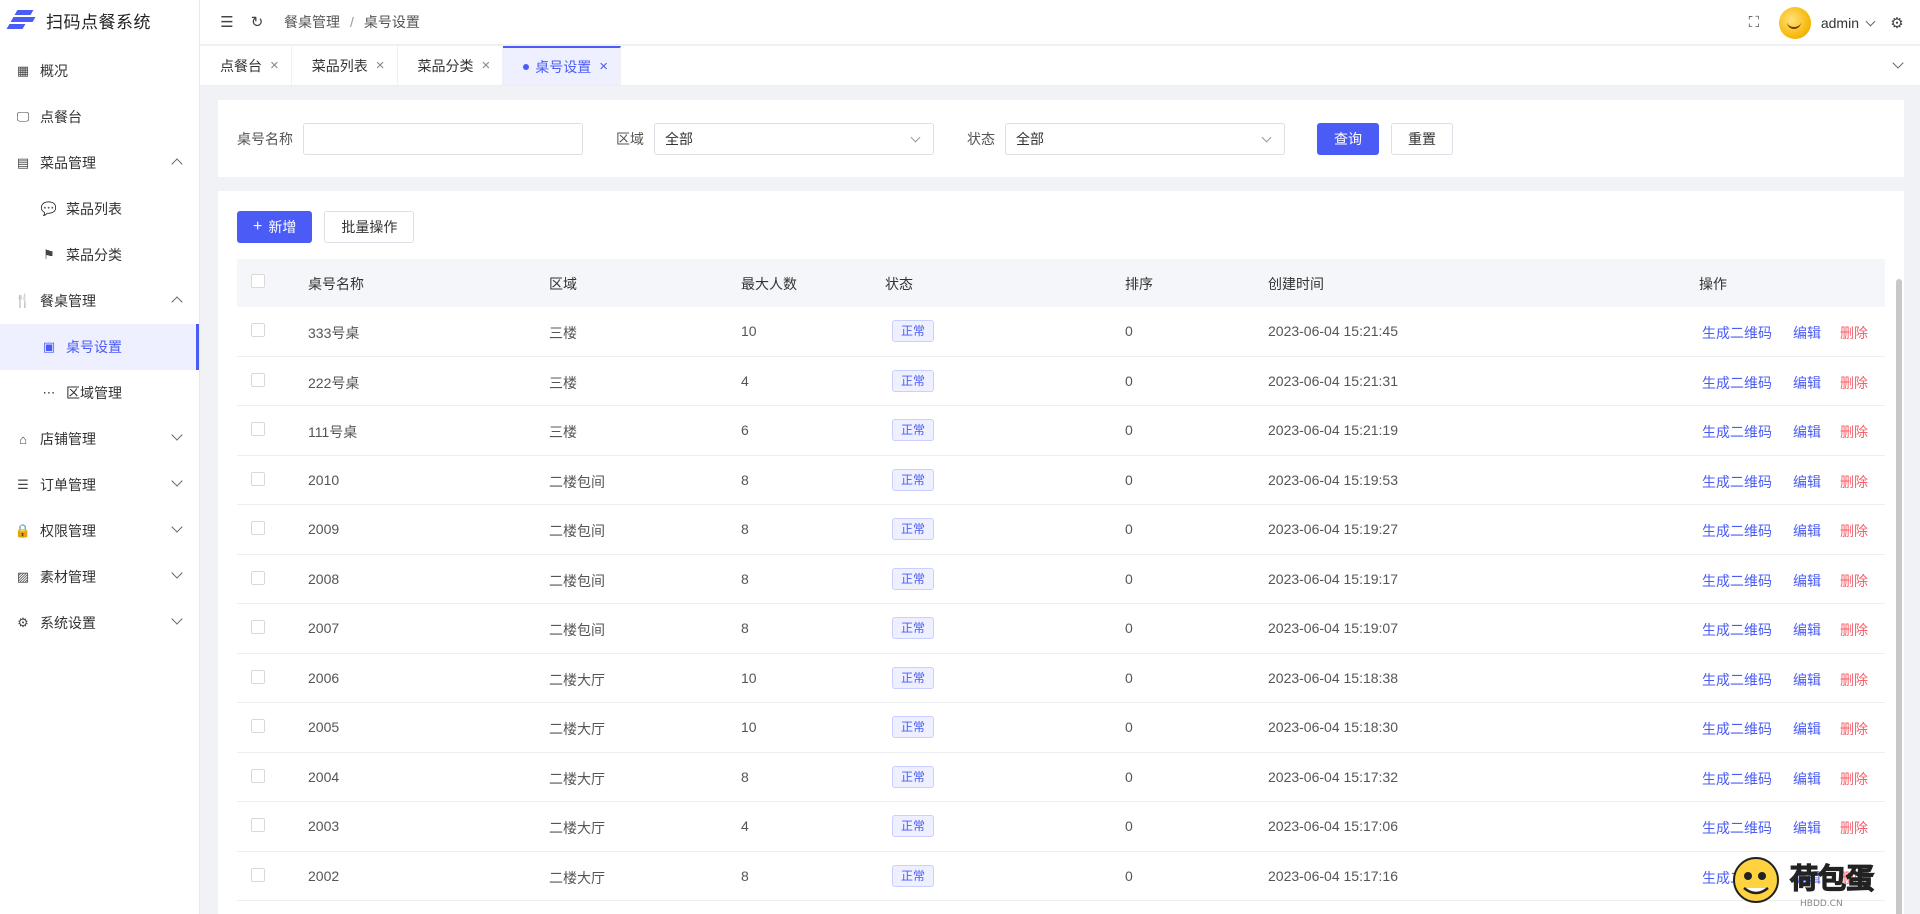  What do you see at coordinates (562, 65) in the screenshot?
I see `tab-table-settings: 桌号设置 ×` at bounding box center [562, 65].